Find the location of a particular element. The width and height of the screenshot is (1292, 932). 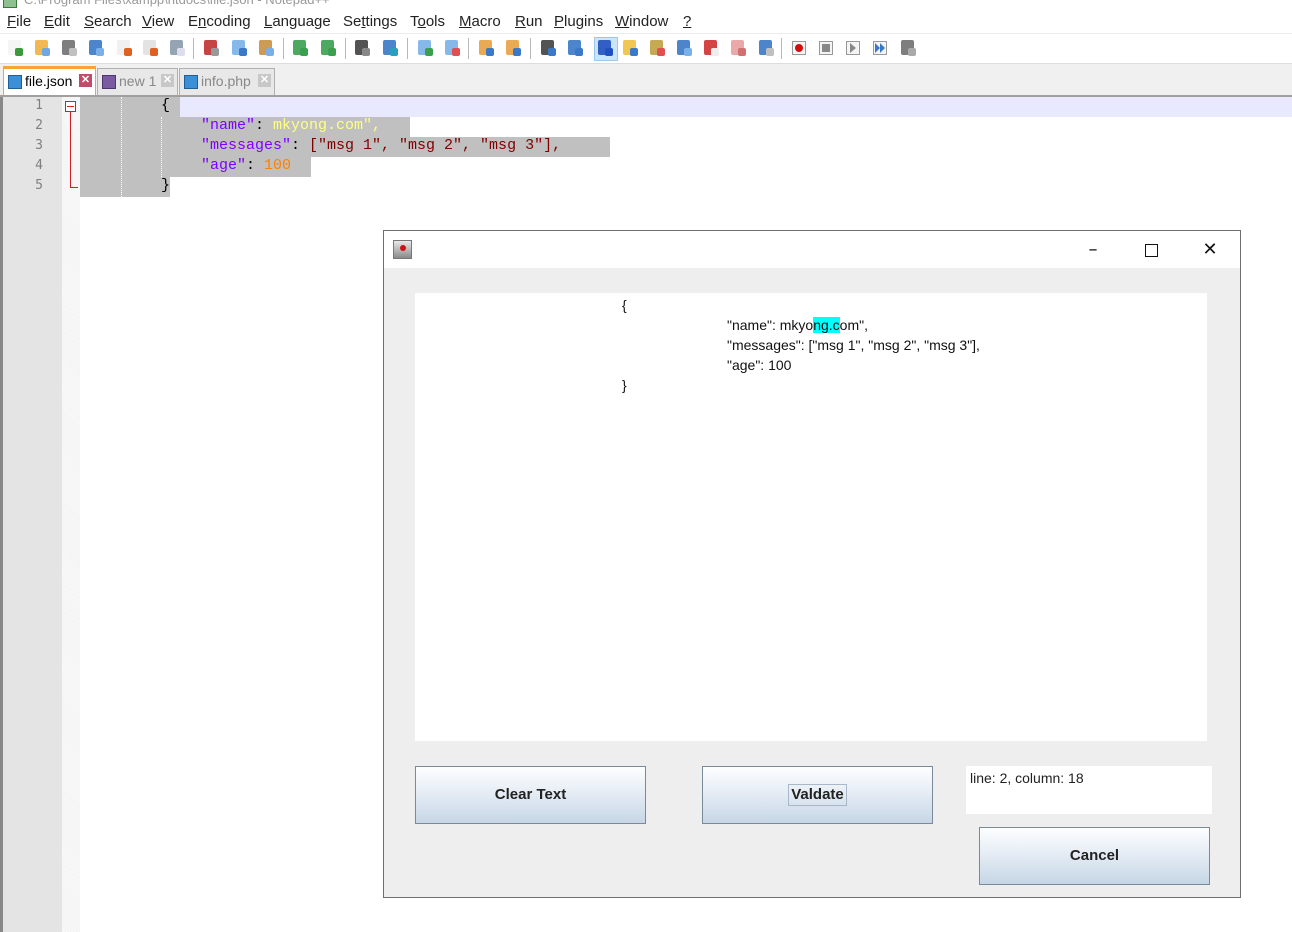

tab-new-1: new 1 ✕ is located at coordinates (137, 81).